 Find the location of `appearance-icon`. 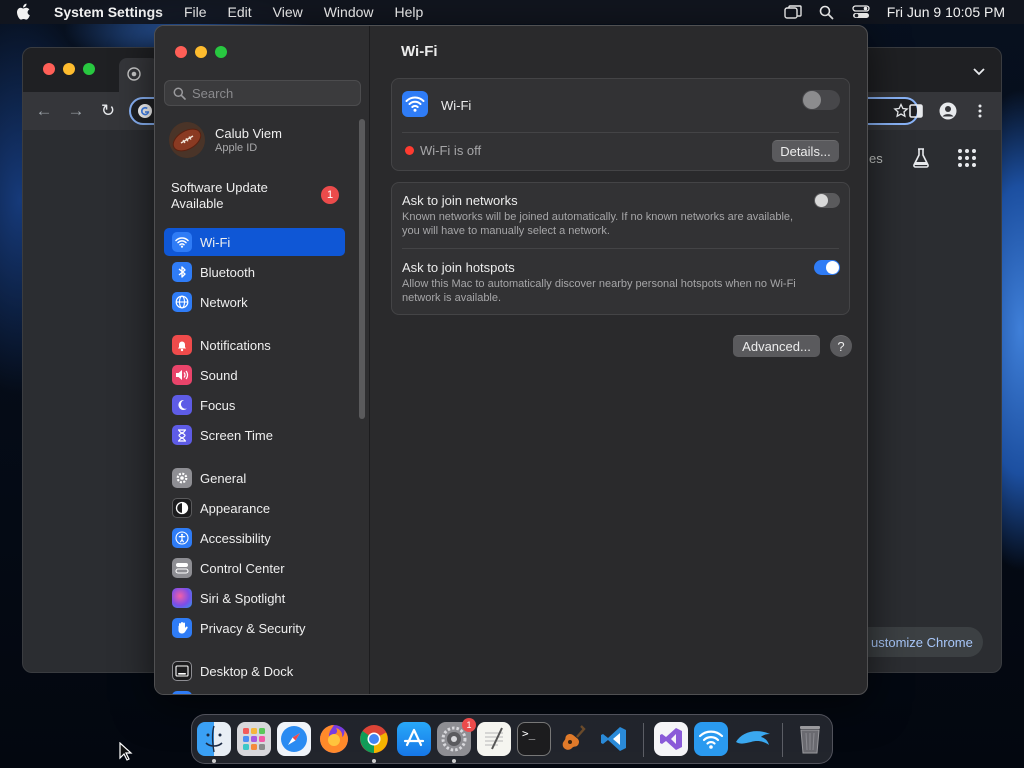

appearance-icon is located at coordinates (182, 508).